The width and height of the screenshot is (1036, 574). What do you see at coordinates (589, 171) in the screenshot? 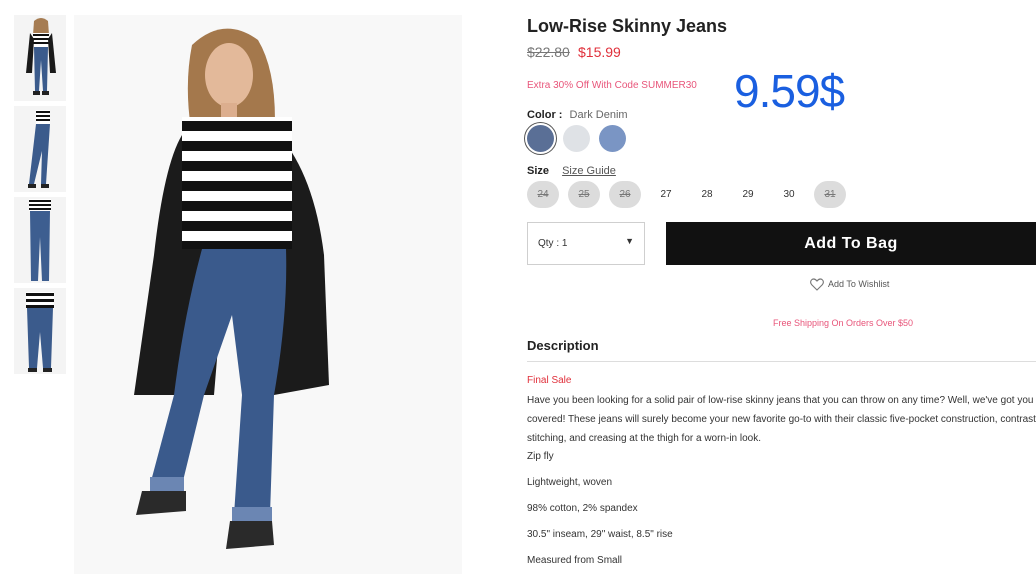
I see `size-guide-link: Size Guide` at bounding box center [589, 171].